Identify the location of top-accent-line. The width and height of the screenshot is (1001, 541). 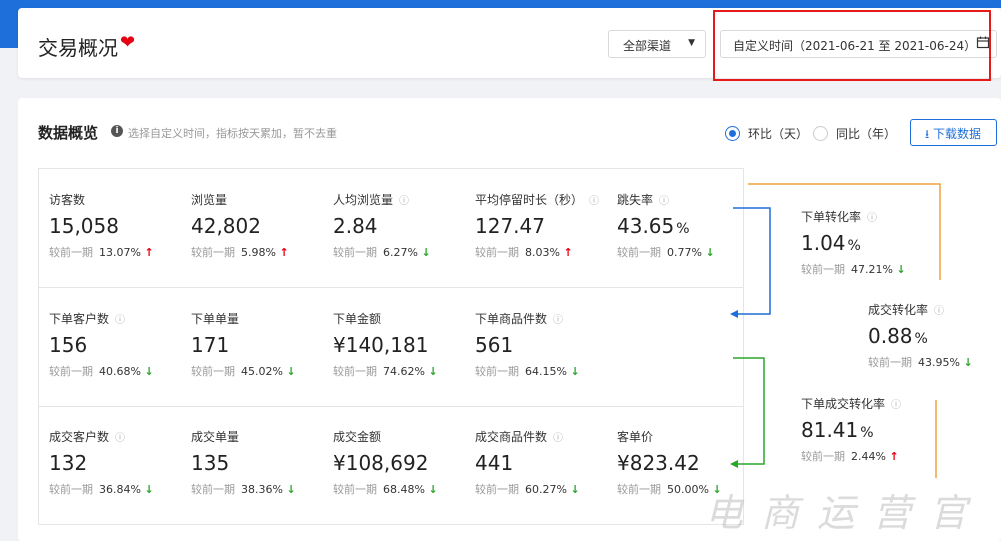
(511, 4).